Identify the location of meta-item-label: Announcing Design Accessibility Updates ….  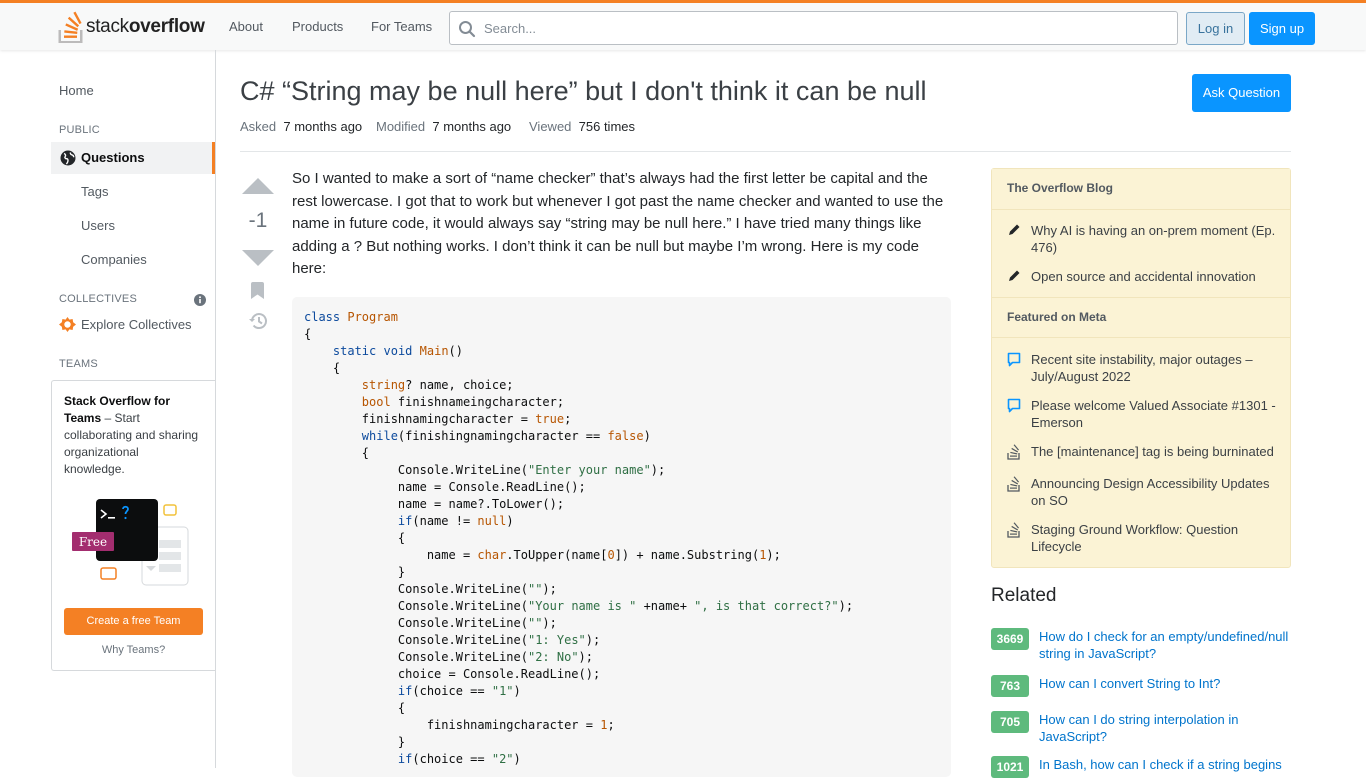
(1150, 492).